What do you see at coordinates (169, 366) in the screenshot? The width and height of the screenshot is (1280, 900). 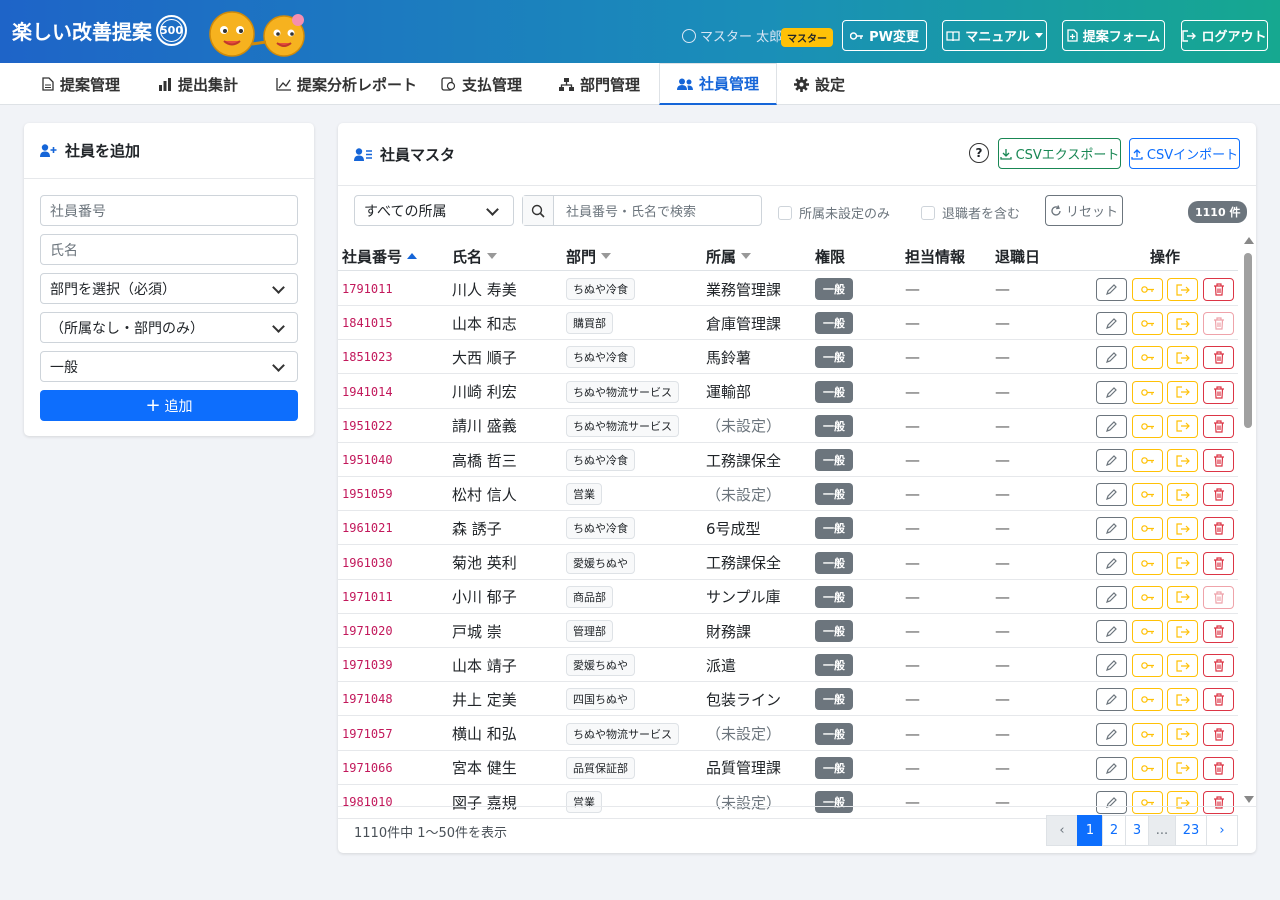 I see `role-select: 一般` at bounding box center [169, 366].